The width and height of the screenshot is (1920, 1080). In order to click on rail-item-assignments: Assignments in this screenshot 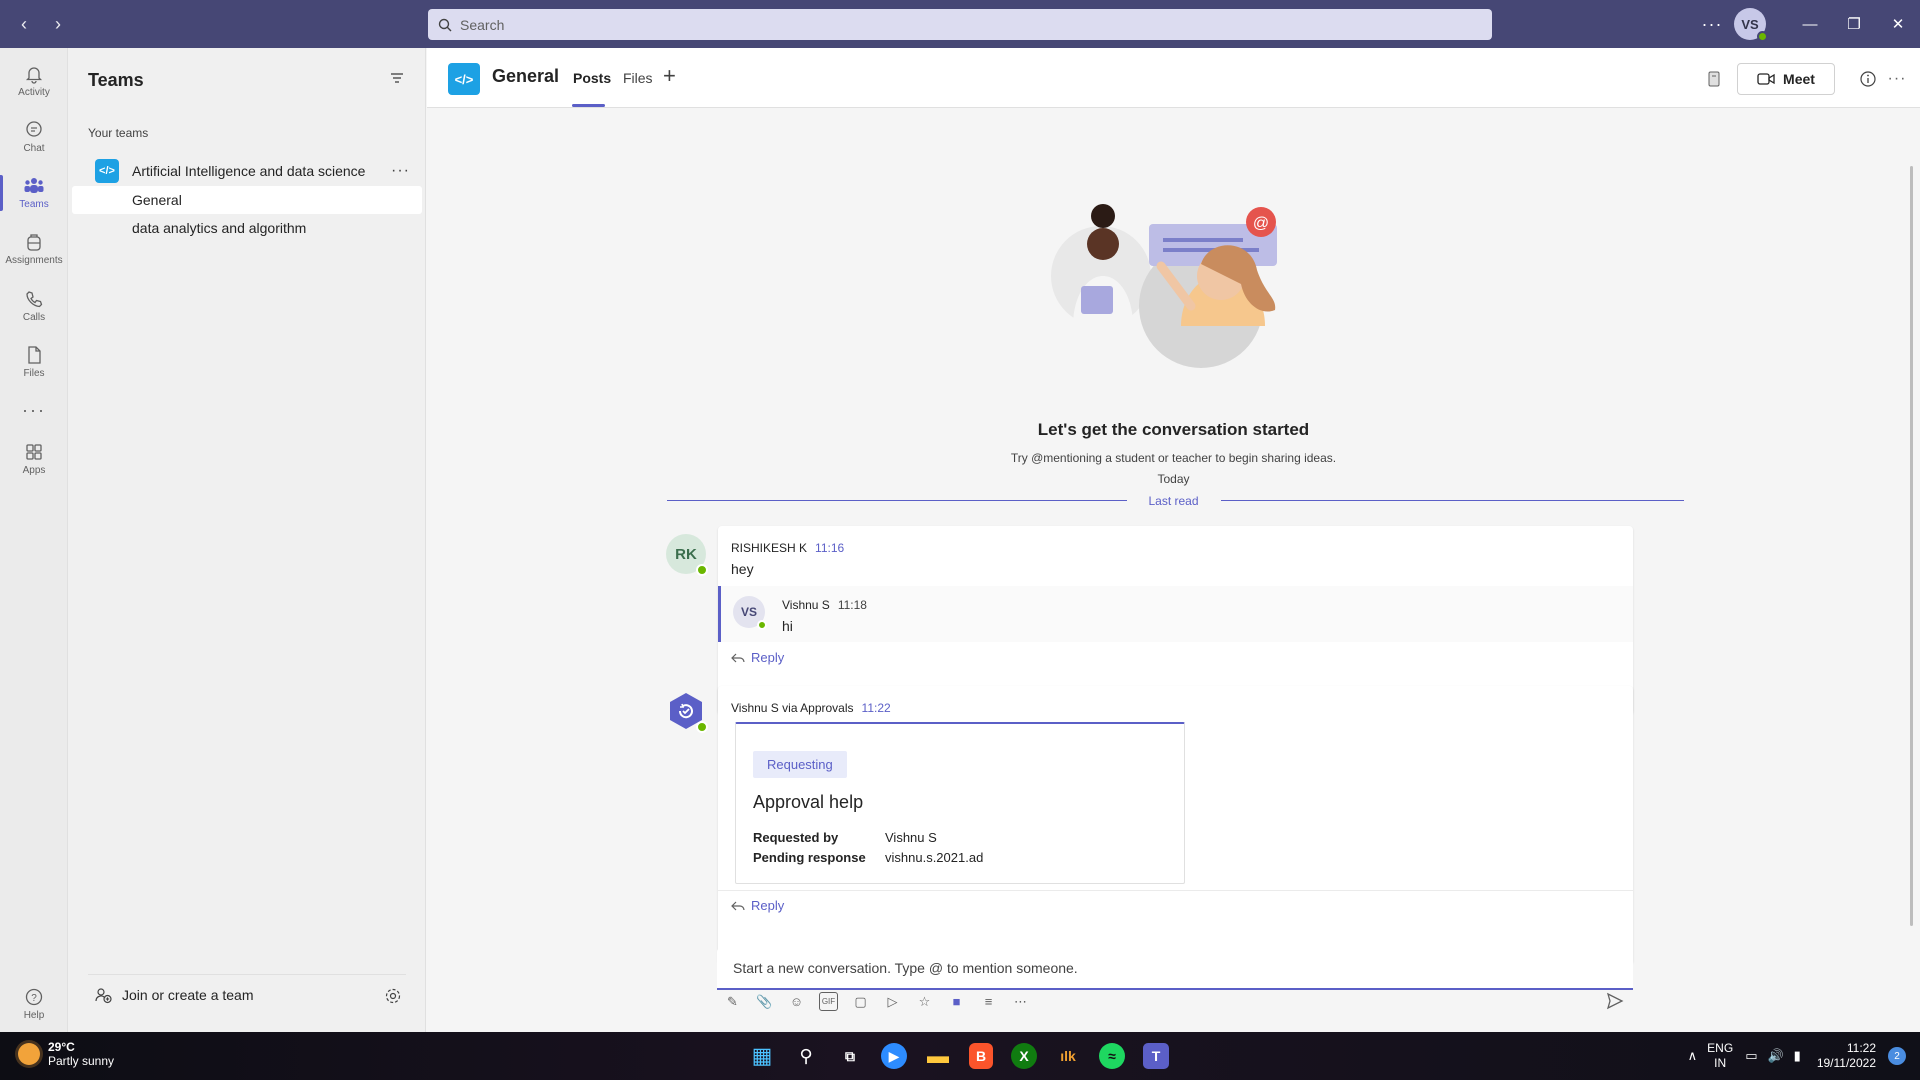, I will do `click(34, 249)`.